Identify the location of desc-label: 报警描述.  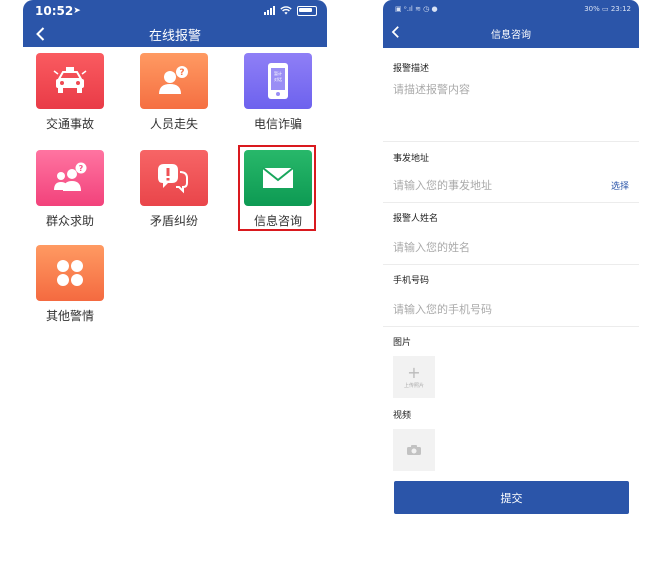
(411, 69).